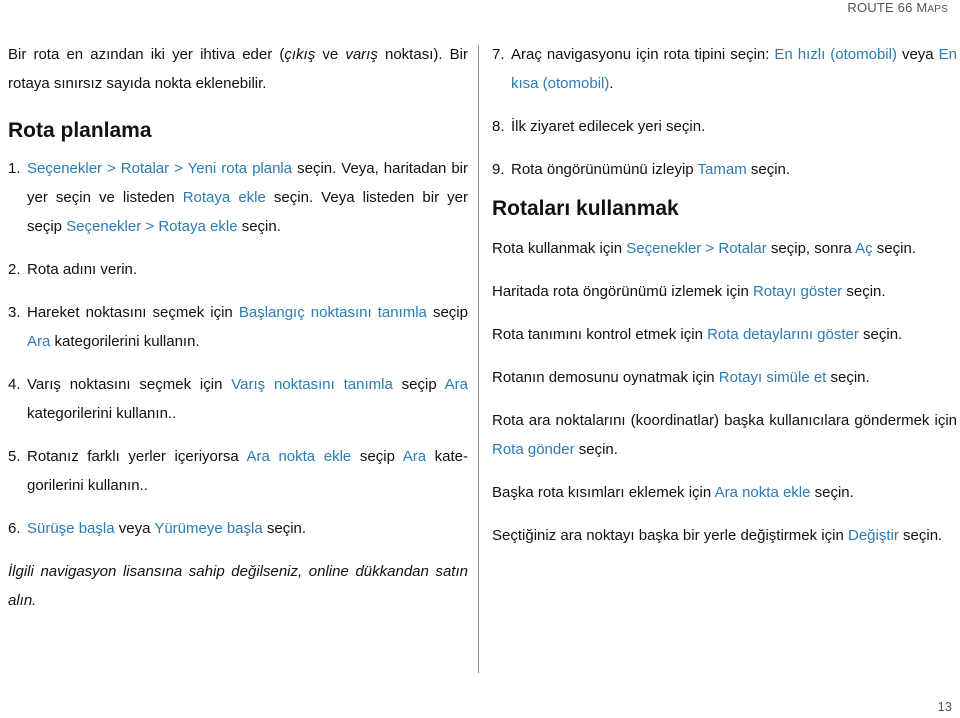  I want to click on menu-path-link: Tamam, so click(722, 169).